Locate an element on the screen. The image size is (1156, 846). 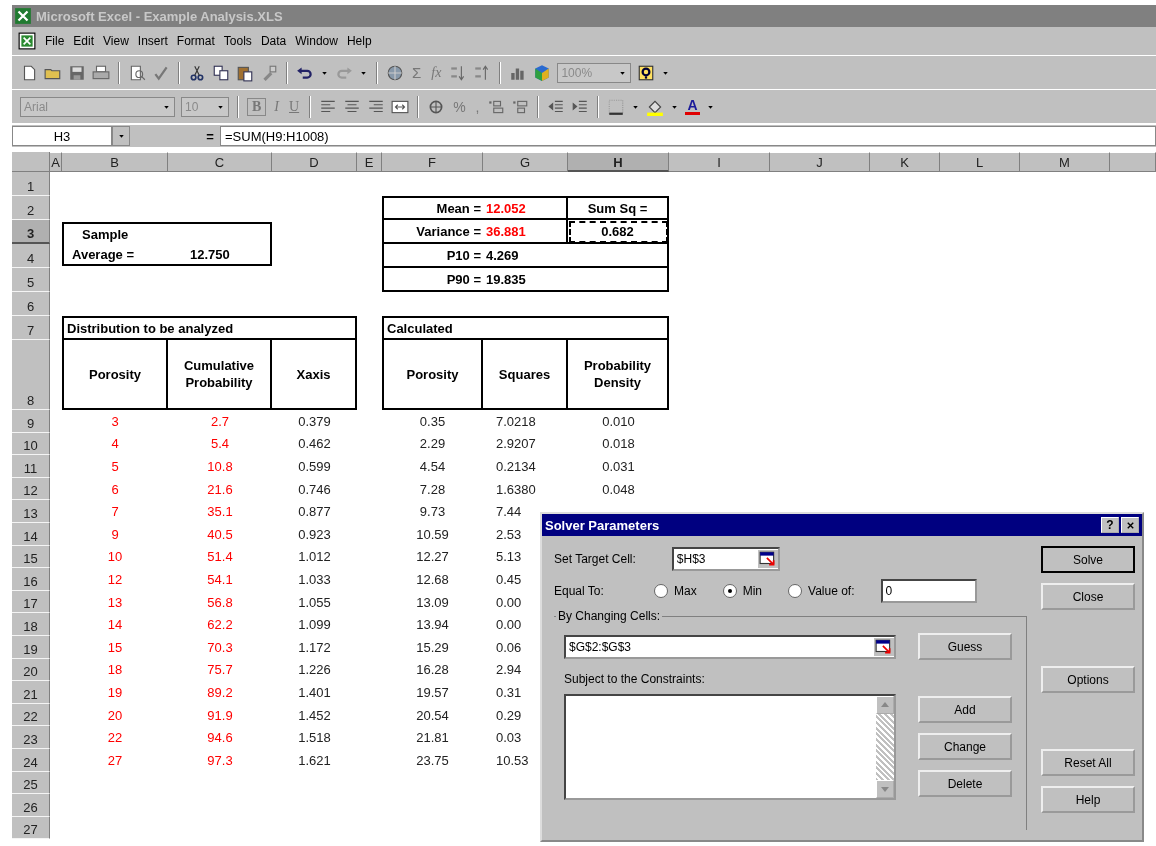
column-header: A is located at coordinates (56, 162).